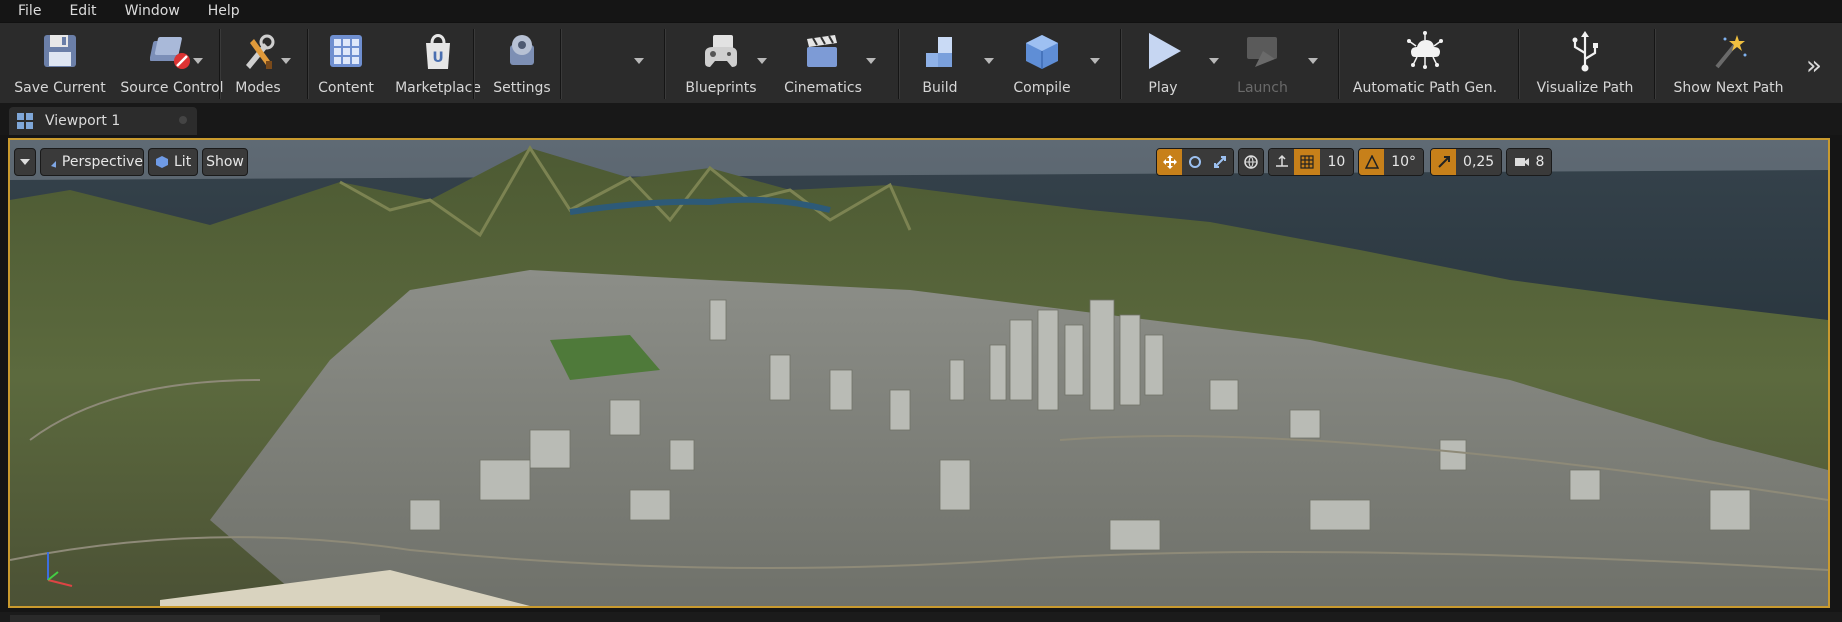  I want to click on surface-snap-button, so click(1282, 162).